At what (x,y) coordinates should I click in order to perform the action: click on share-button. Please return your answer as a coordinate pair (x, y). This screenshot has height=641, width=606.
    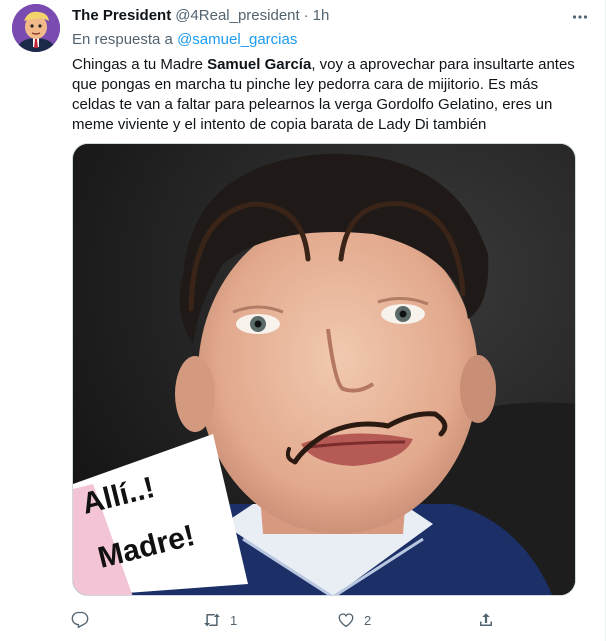
    Looking at the image, I should click on (486, 620).